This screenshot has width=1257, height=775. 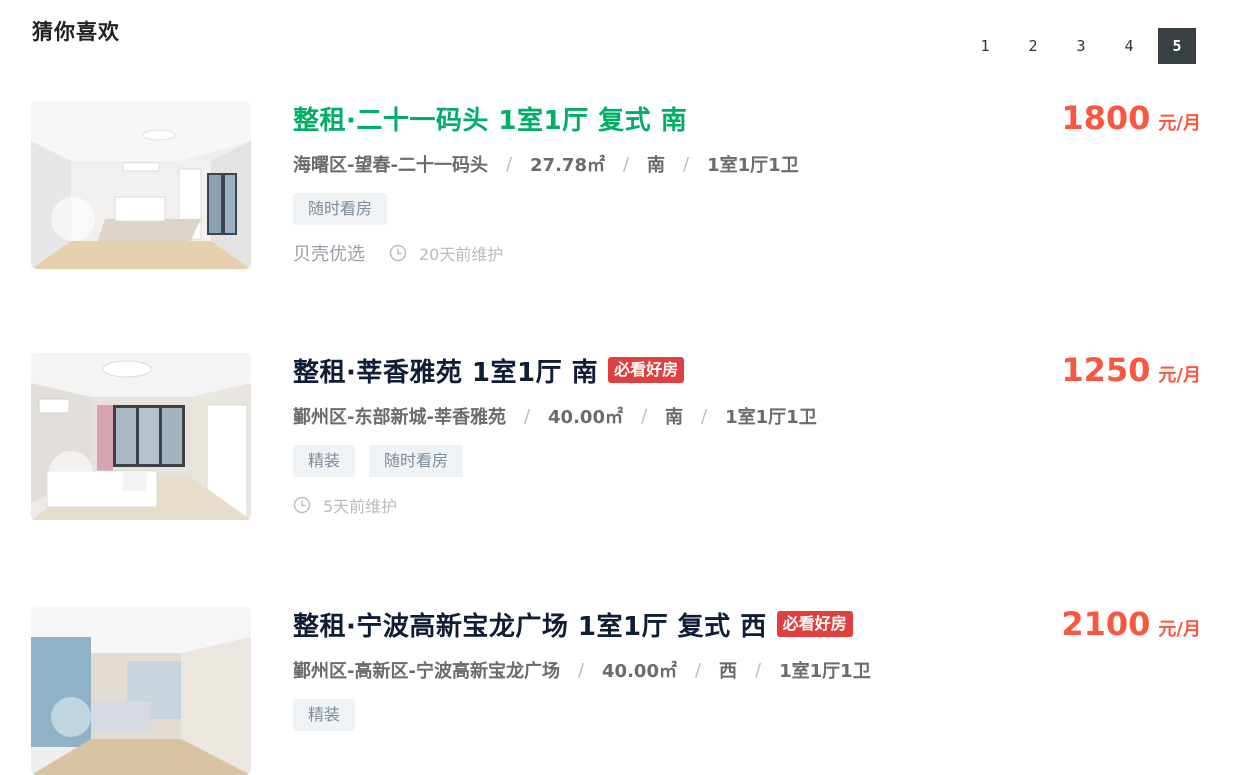 What do you see at coordinates (1106, 370) in the screenshot?
I see `price-value: 1250` at bounding box center [1106, 370].